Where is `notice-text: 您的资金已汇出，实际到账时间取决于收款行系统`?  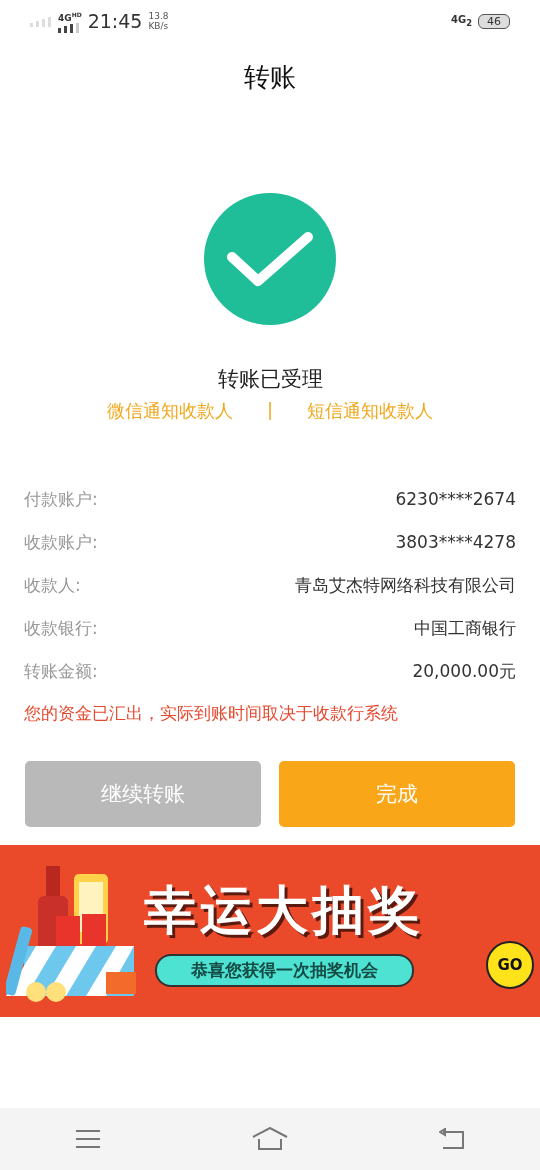 notice-text: 您的资金已汇出，实际到账时间取决于收款行系统 is located at coordinates (211, 714).